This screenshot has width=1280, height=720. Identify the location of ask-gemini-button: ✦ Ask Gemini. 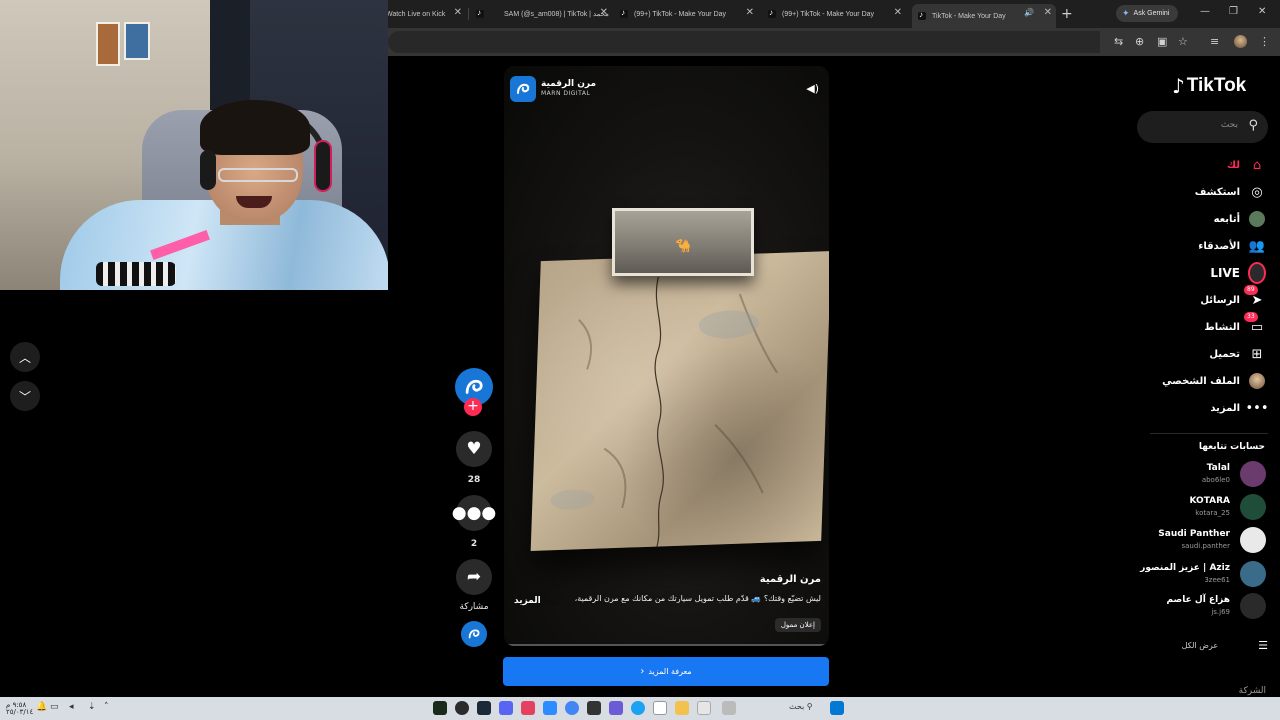
(1147, 13).